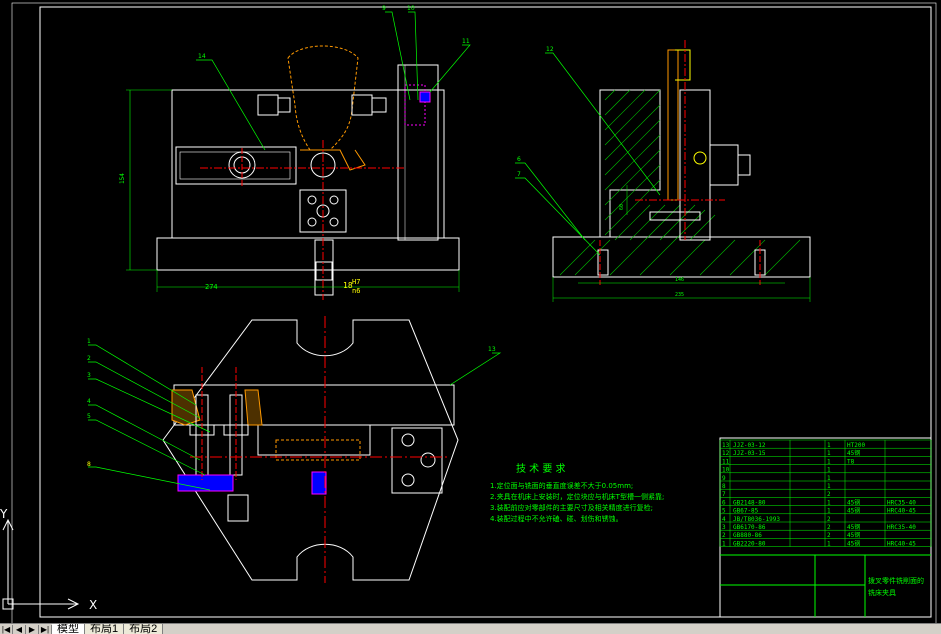  What do you see at coordinates (724, 519) in the screenshot?
I see `parts-row-4-no: 4` at bounding box center [724, 519].